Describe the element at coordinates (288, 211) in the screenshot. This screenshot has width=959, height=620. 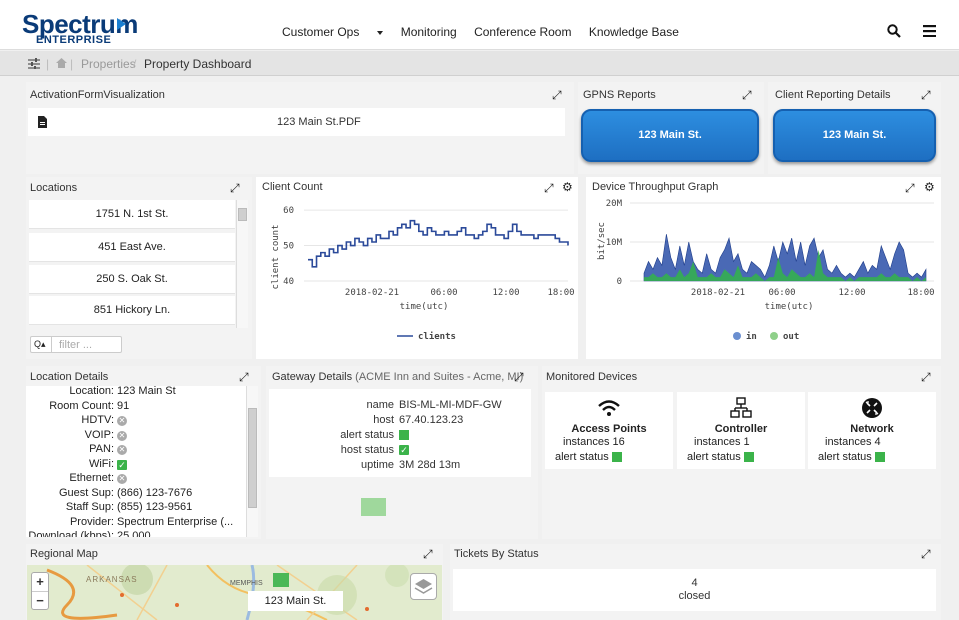
I see `y-tick-label: 60` at that location.